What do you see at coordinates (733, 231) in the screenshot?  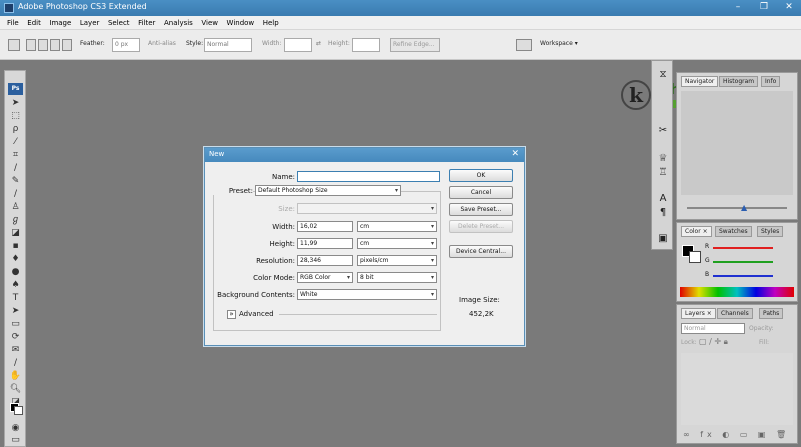 I see `tab-swatches: Swatches` at bounding box center [733, 231].